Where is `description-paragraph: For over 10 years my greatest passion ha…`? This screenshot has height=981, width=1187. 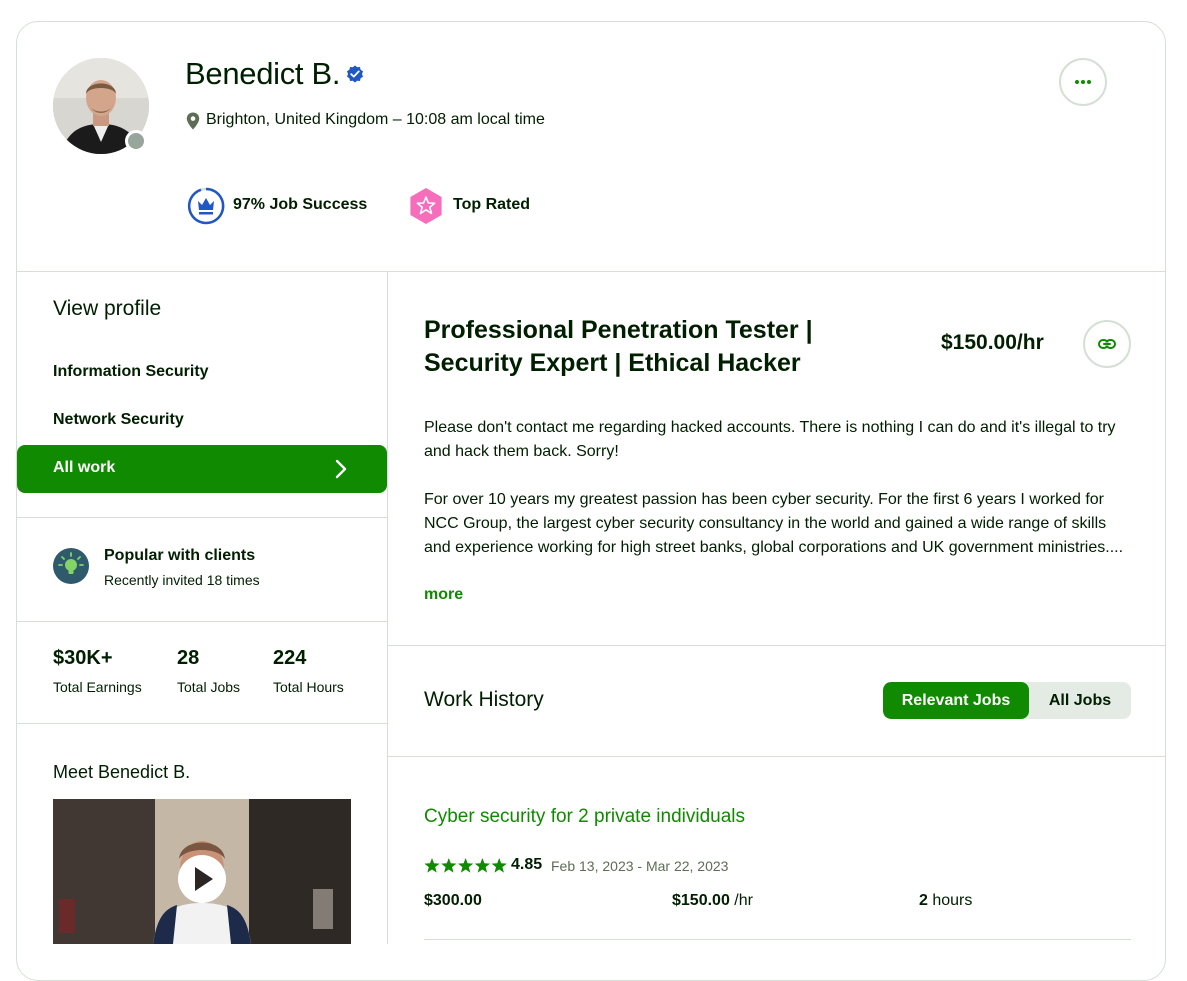
description-paragraph: For over 10 years my greatest passion ha… is located at coordinates (774, 523).